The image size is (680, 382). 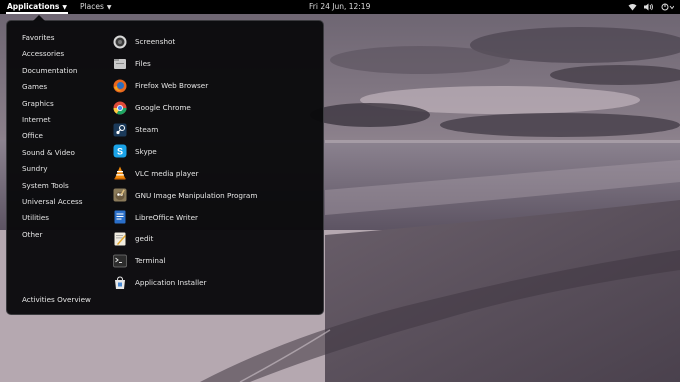 I want to click on clock: Fri 24 Jun, 12:19, so click(x=339, y=7).